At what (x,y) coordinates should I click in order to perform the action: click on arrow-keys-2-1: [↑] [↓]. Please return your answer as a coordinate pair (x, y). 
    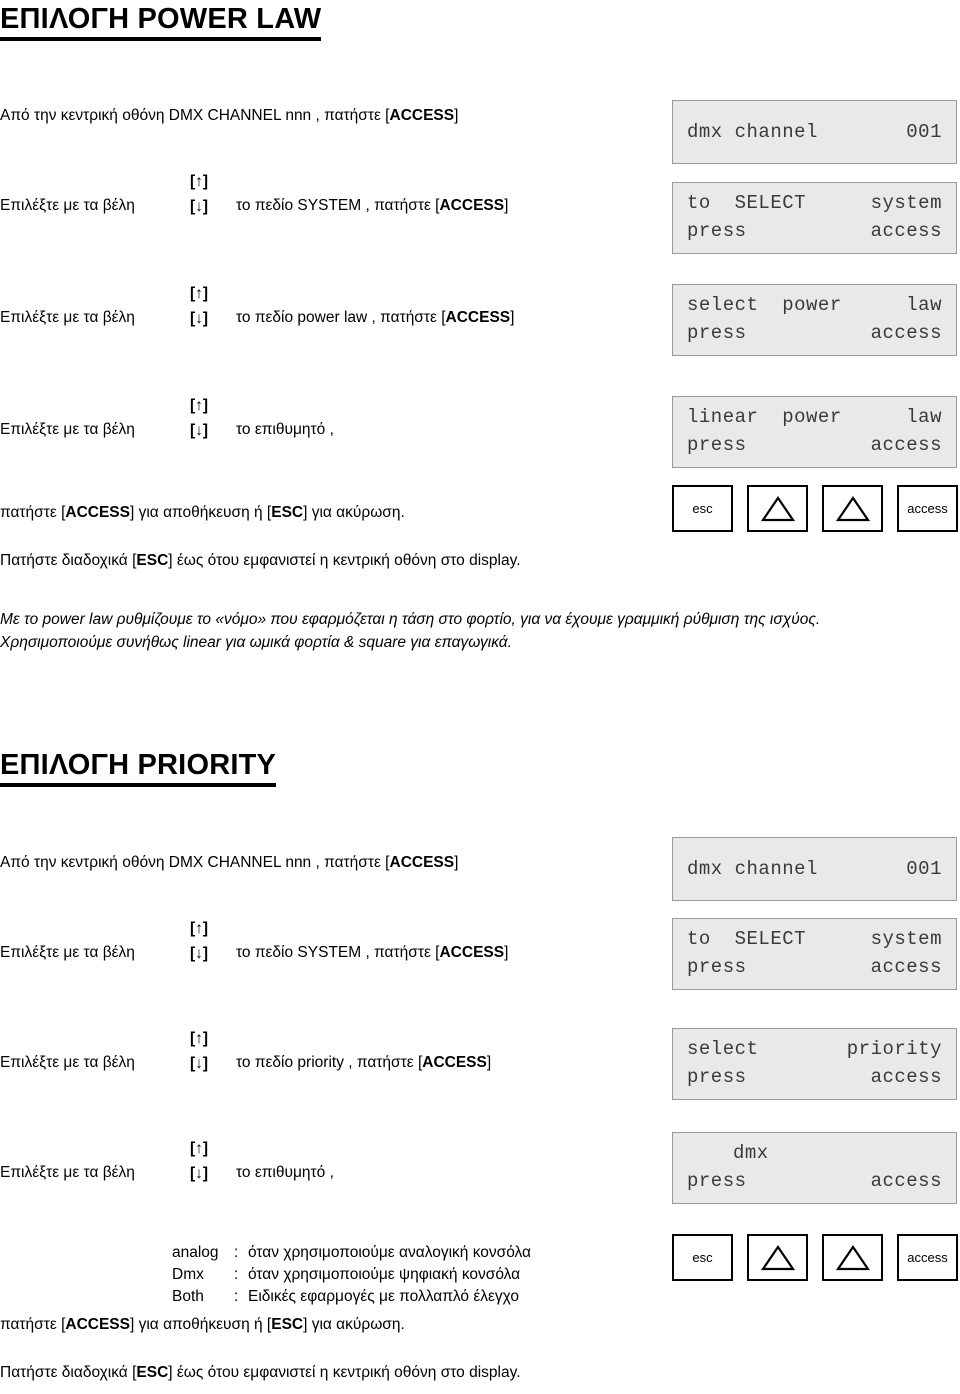
    Looking at the image, I should click on (210, 944).